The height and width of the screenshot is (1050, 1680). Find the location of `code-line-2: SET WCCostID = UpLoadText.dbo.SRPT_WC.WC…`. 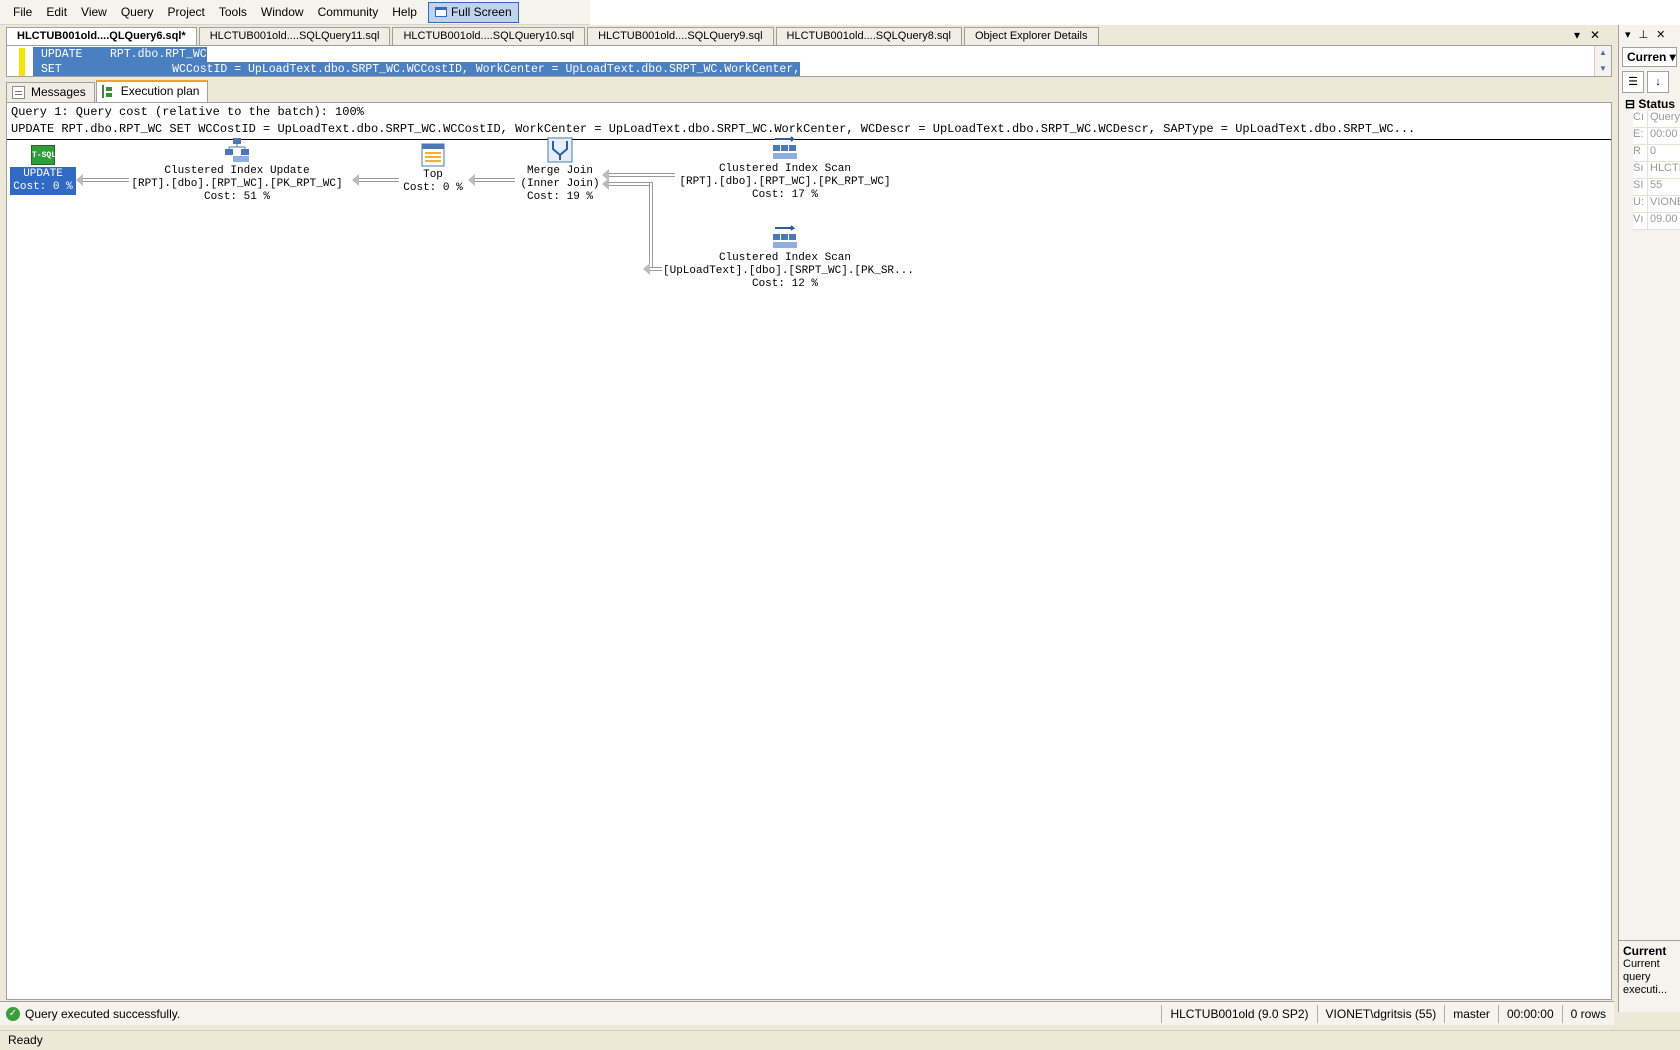

code-line-2: SET WCCostID = UpLoadText.dbo.SRPT_WC.WC… is located at coordinates (417, 69).